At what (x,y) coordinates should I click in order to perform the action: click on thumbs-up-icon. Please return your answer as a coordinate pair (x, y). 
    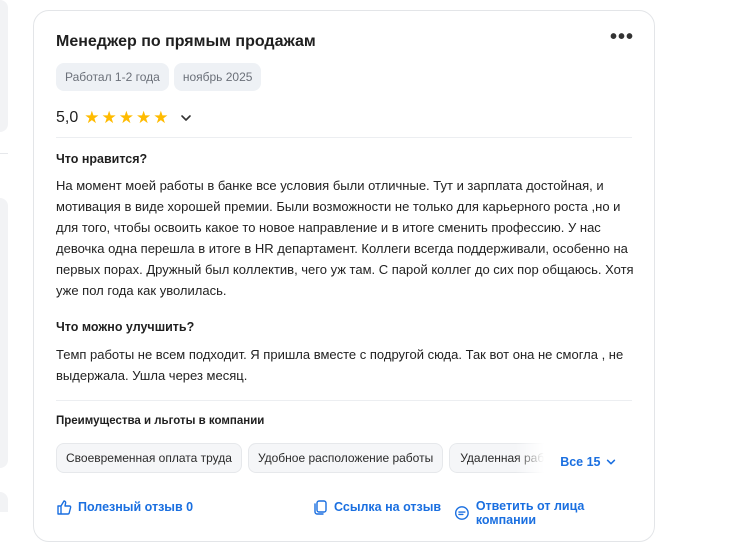
    Looking at the image, I should click on (64, 507).